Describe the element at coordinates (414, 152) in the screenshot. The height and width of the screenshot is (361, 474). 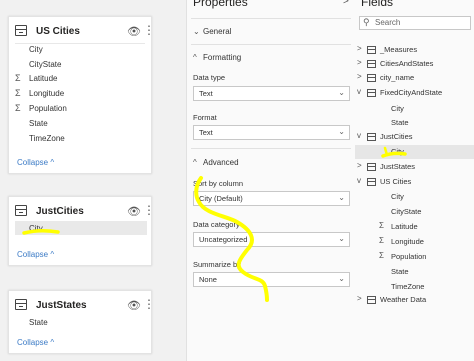
I see `field-list-item-selected: City` at that location.